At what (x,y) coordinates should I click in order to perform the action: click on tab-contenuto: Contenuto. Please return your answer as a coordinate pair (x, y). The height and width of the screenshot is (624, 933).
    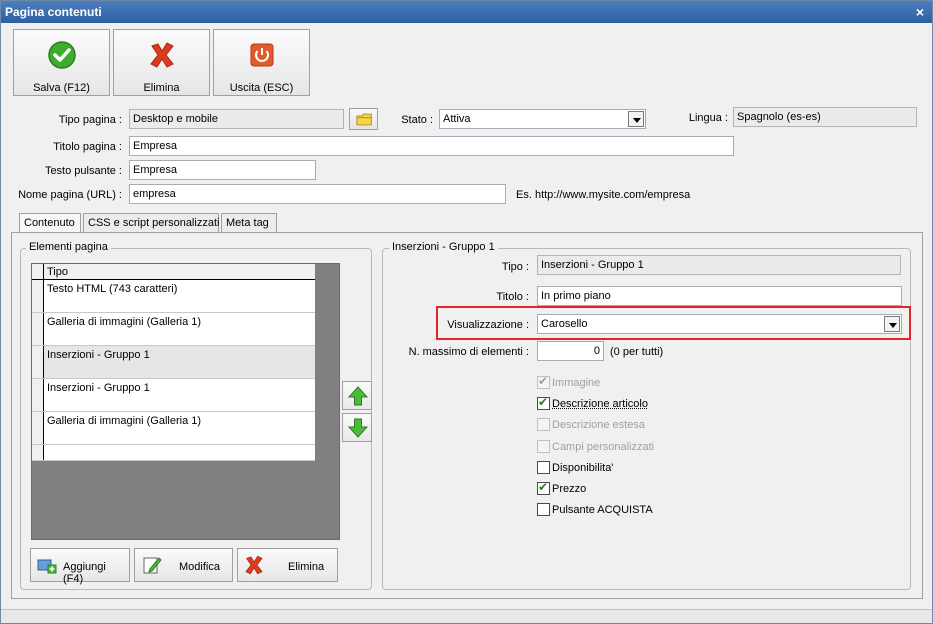
    Looking at the image, I should click on (50, 223).